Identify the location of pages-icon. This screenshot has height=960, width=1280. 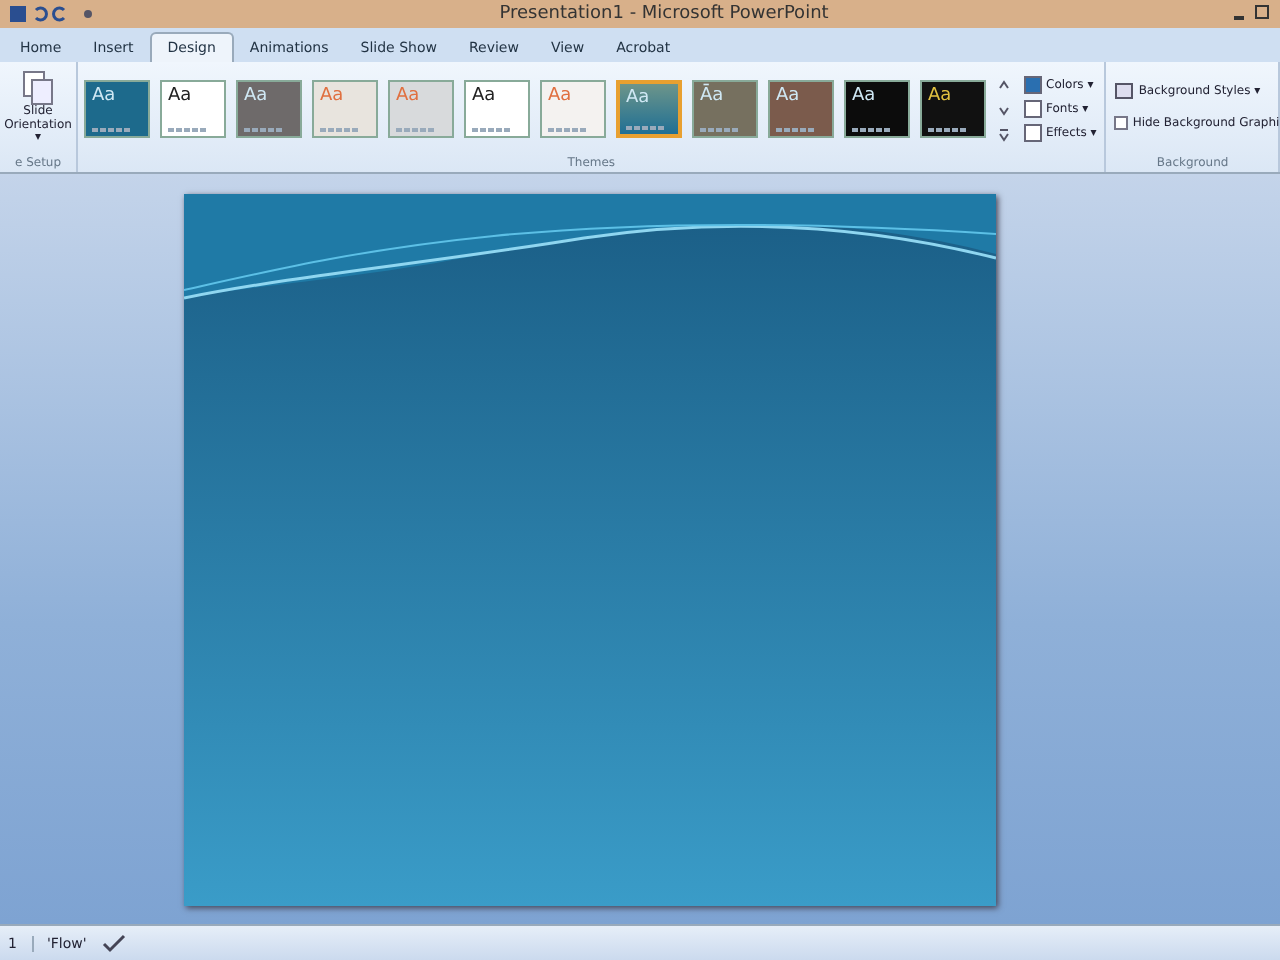
(38, 88).